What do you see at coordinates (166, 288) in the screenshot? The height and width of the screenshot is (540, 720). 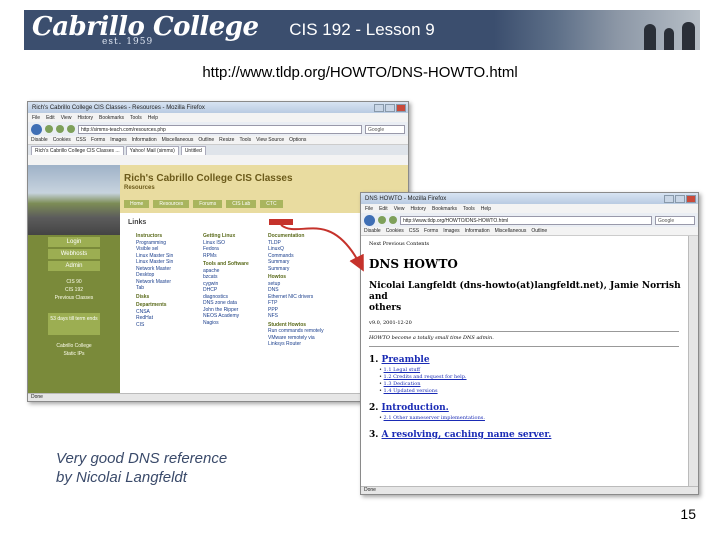 I see `list-item: Tab` at bounding box center [166, 288].